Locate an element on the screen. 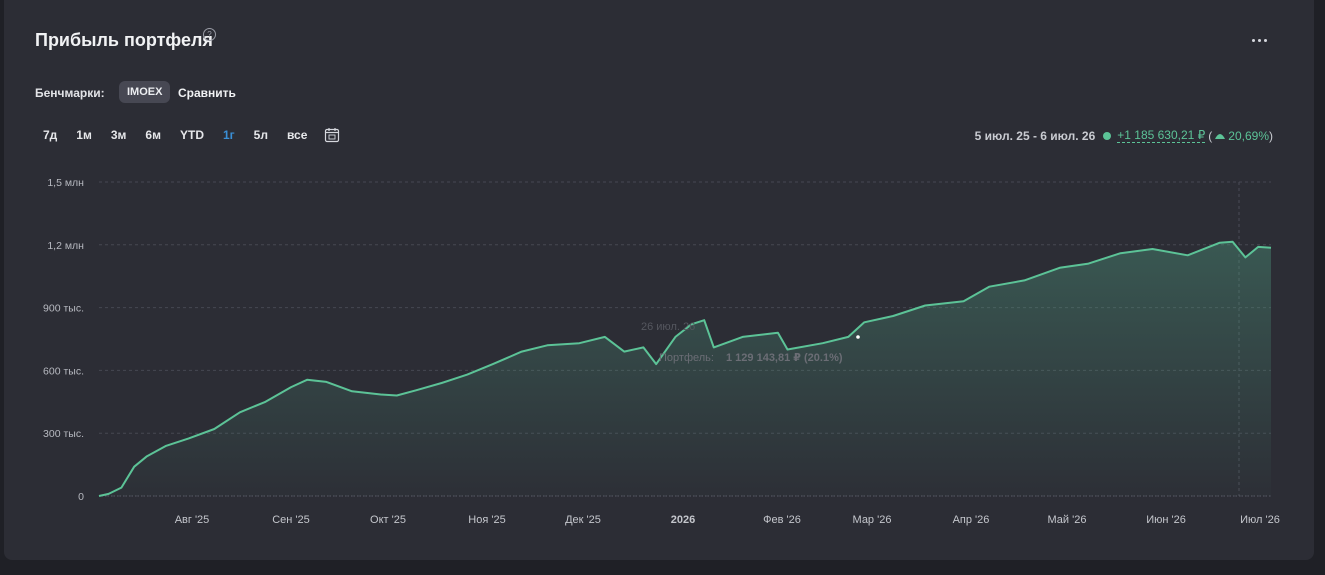  up-triangle-icon is located at coordinates (1220, 136).